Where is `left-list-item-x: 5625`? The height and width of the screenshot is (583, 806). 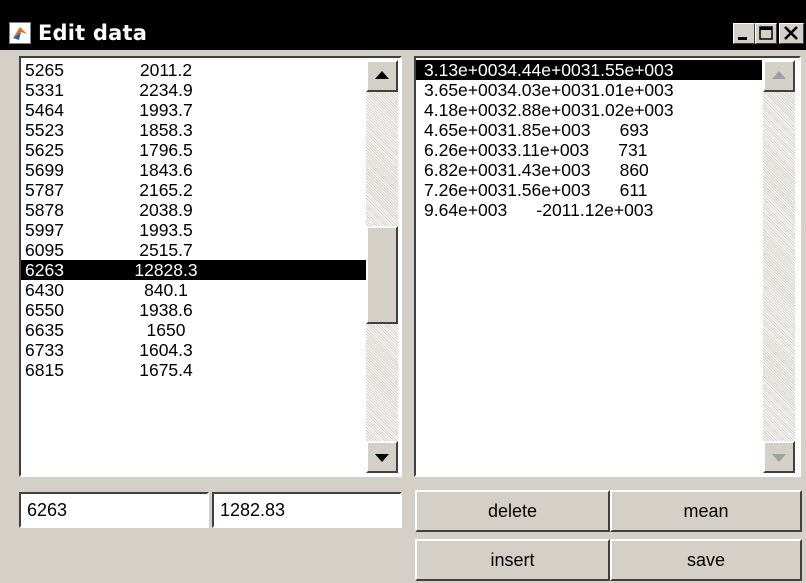
left-list-item-x: 5625 is located at coordinates (44, 150).